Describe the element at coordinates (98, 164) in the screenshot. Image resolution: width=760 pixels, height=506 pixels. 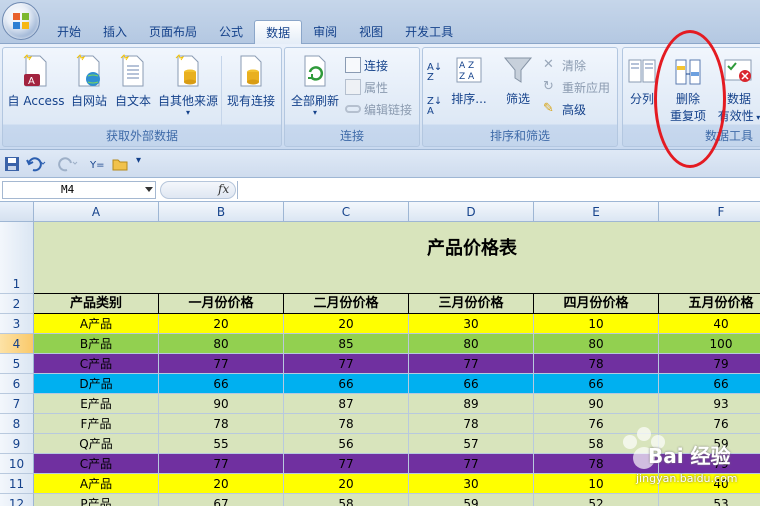
I see `sort-icon: Y=` at that location.